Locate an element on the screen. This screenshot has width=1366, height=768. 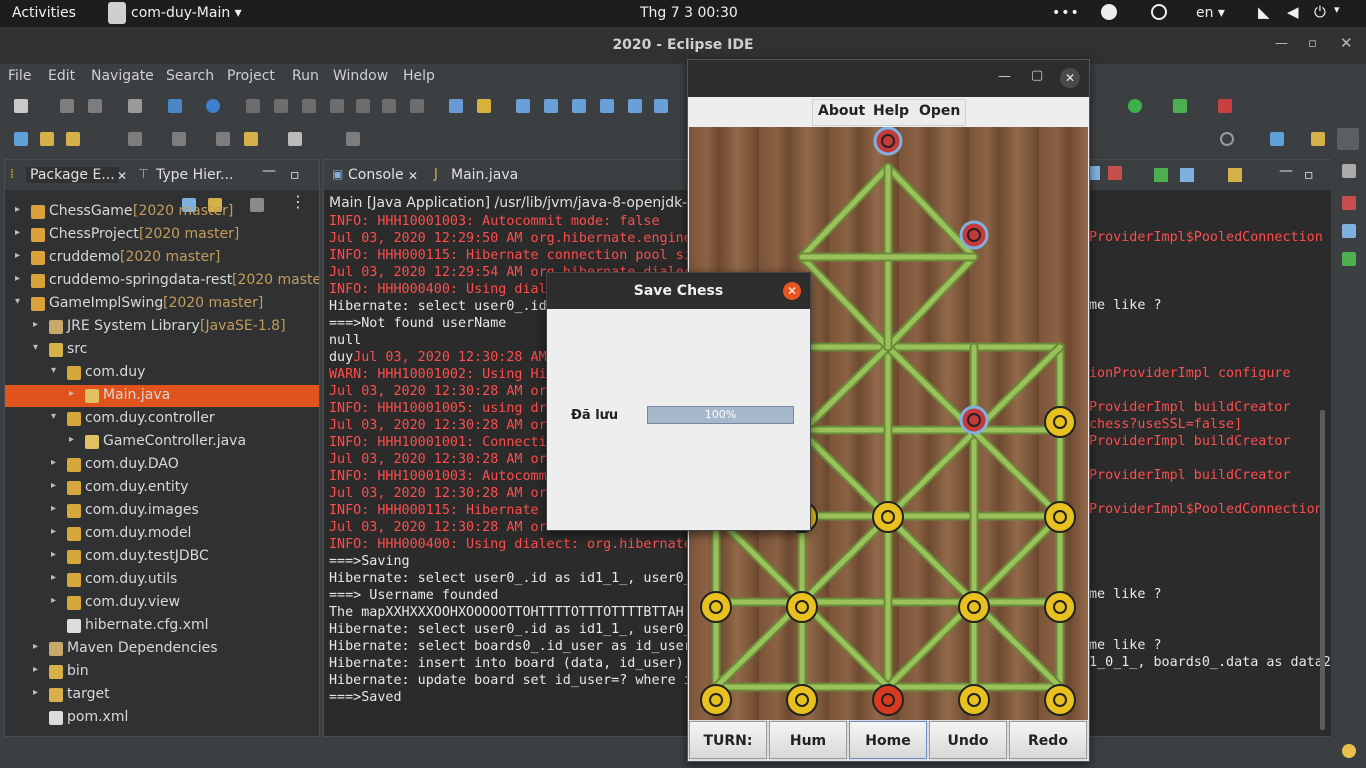
menu-file: File is located at coordinates (19, 76).